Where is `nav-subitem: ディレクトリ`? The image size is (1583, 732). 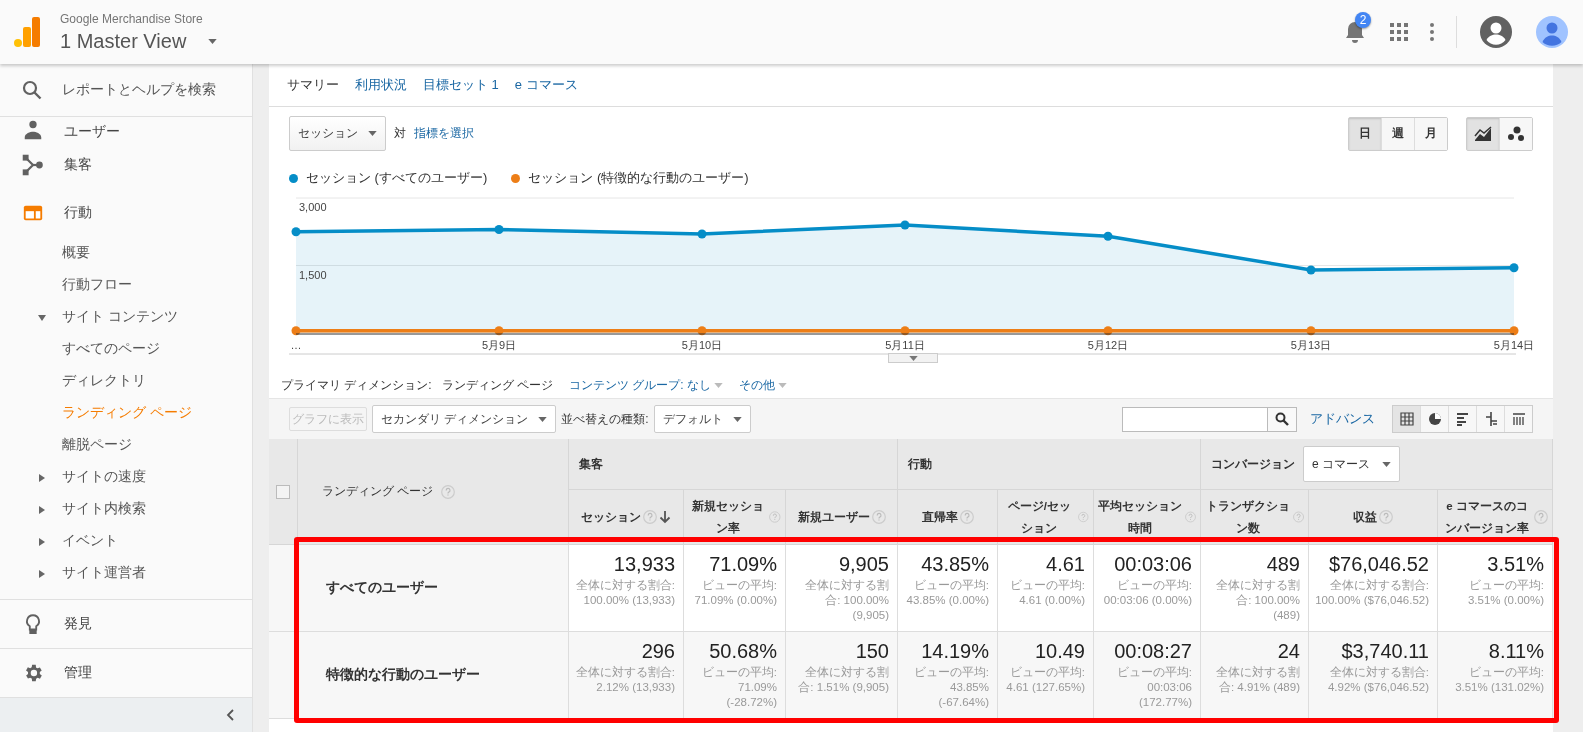 nav-subitem: ディレクトリ is located at coordinates (126, 380).